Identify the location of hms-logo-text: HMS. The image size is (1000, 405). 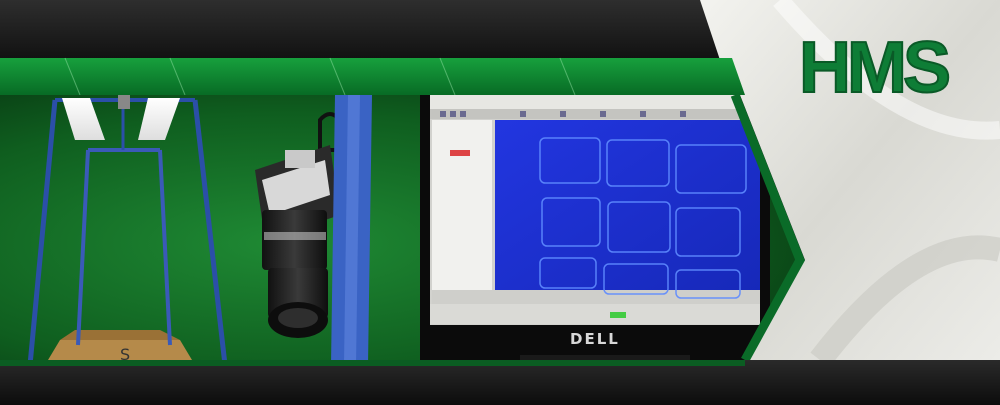
(874, 68).